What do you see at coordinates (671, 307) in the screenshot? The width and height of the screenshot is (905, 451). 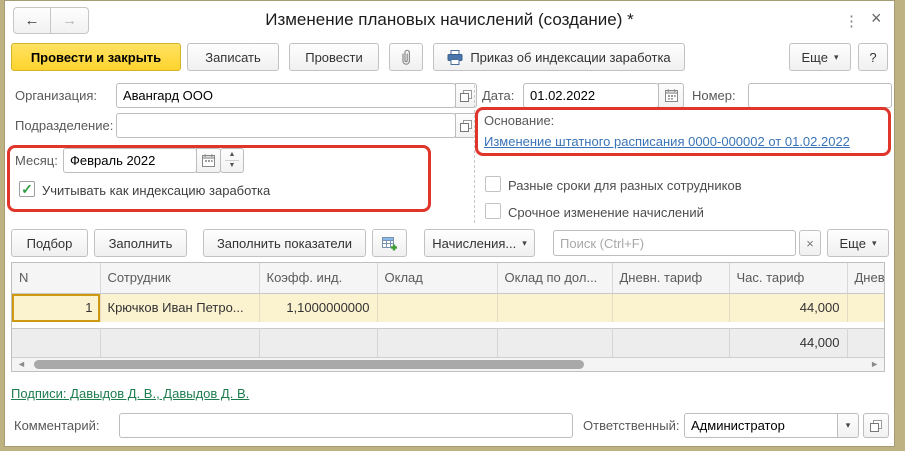 I see `cell-day-rate` at bounding box center [671, 307].